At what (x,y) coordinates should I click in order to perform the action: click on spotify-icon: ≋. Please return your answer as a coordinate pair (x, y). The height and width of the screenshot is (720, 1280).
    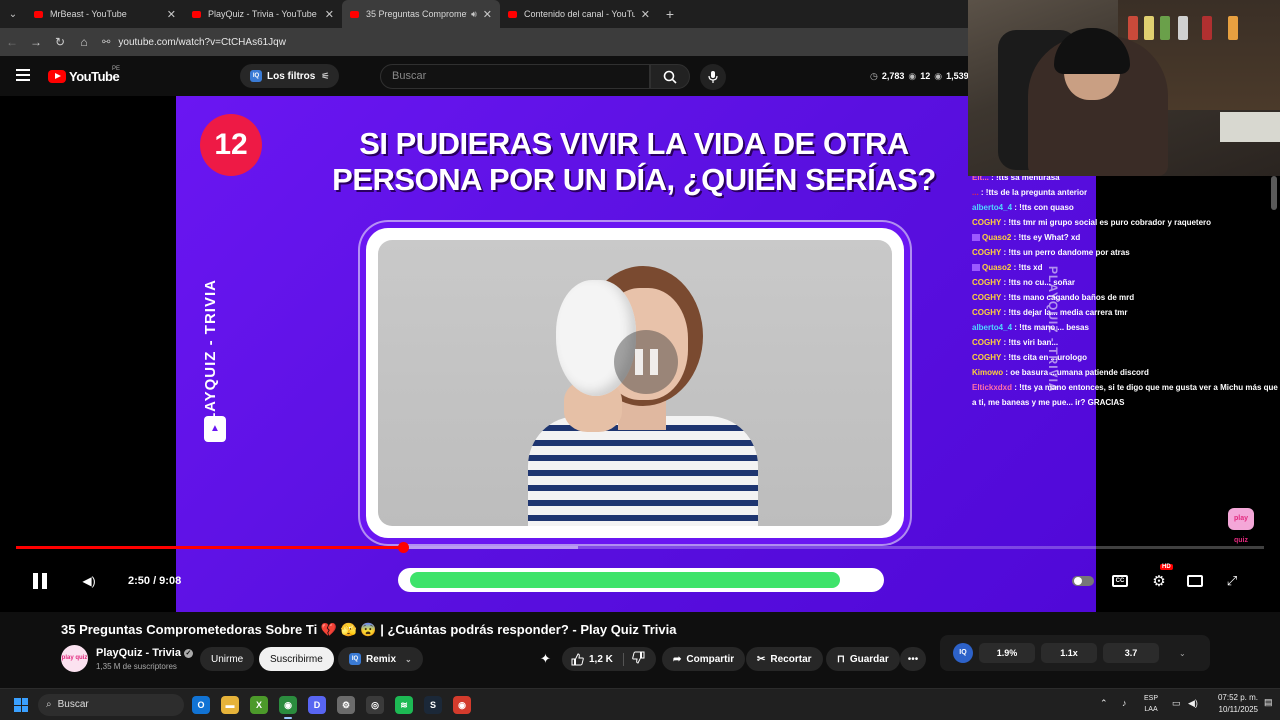
    Looking at the image, I should click on (404, 705).